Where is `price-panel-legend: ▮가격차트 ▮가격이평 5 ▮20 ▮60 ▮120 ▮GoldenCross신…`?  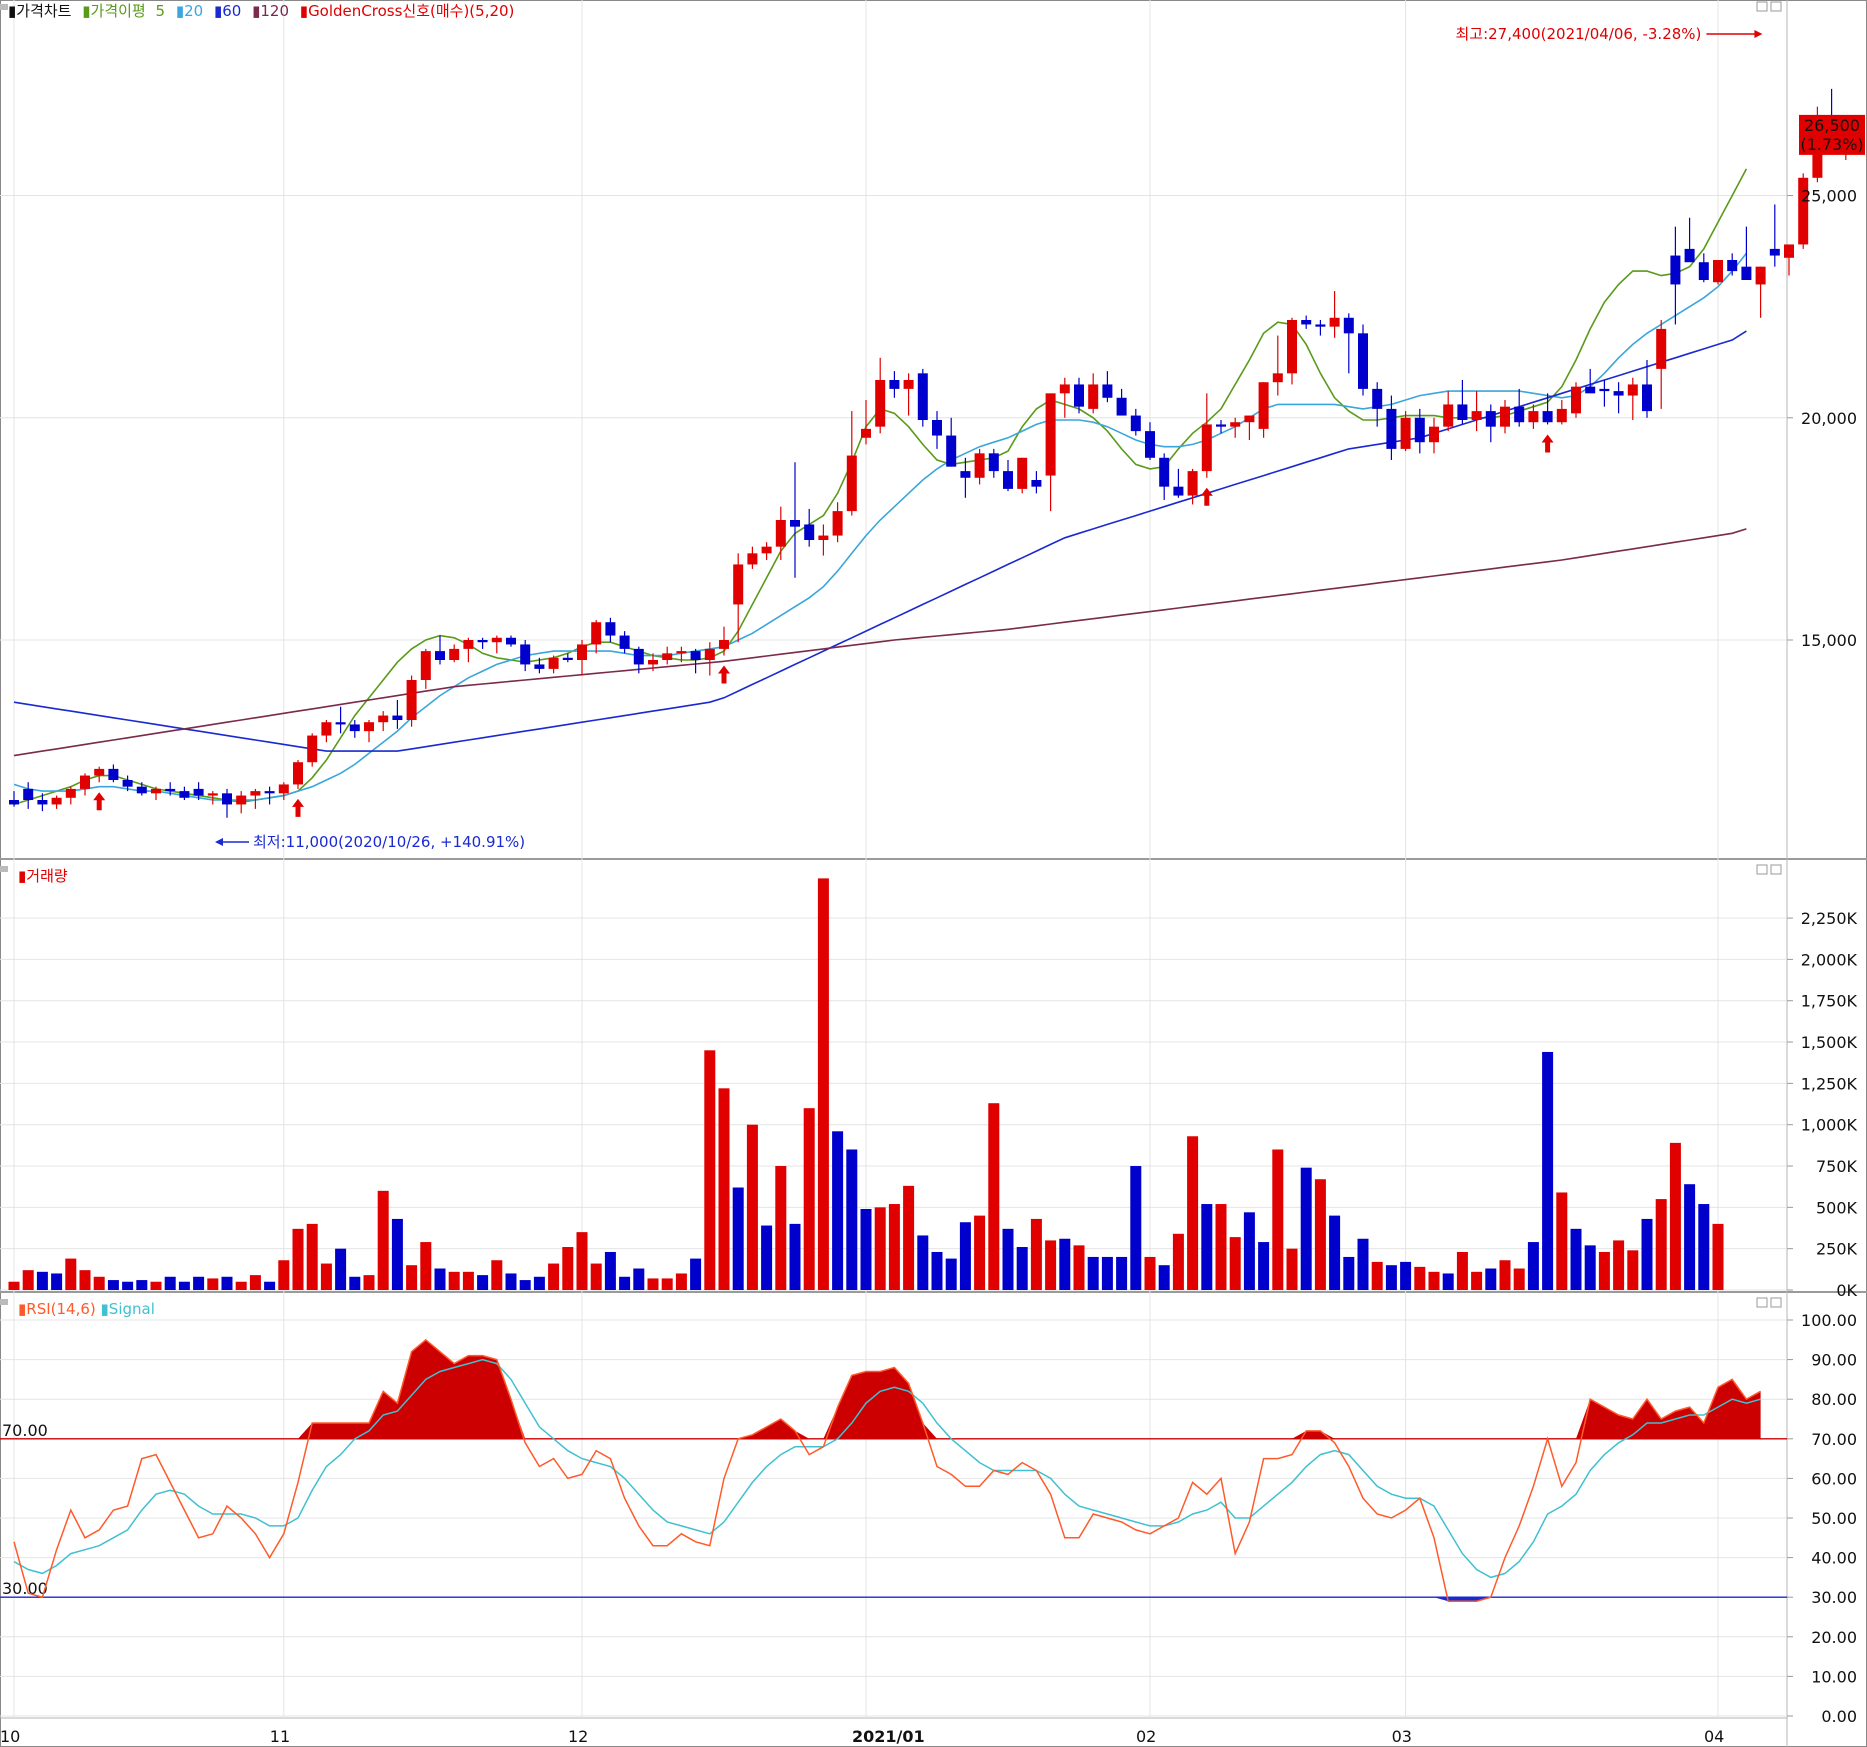
price-panel-legend: ▮가격차트 ▮가격이평 5 ▮20 ▮60 ▮120 ▮GoldenCross신… is located at coordinates (261, 11).